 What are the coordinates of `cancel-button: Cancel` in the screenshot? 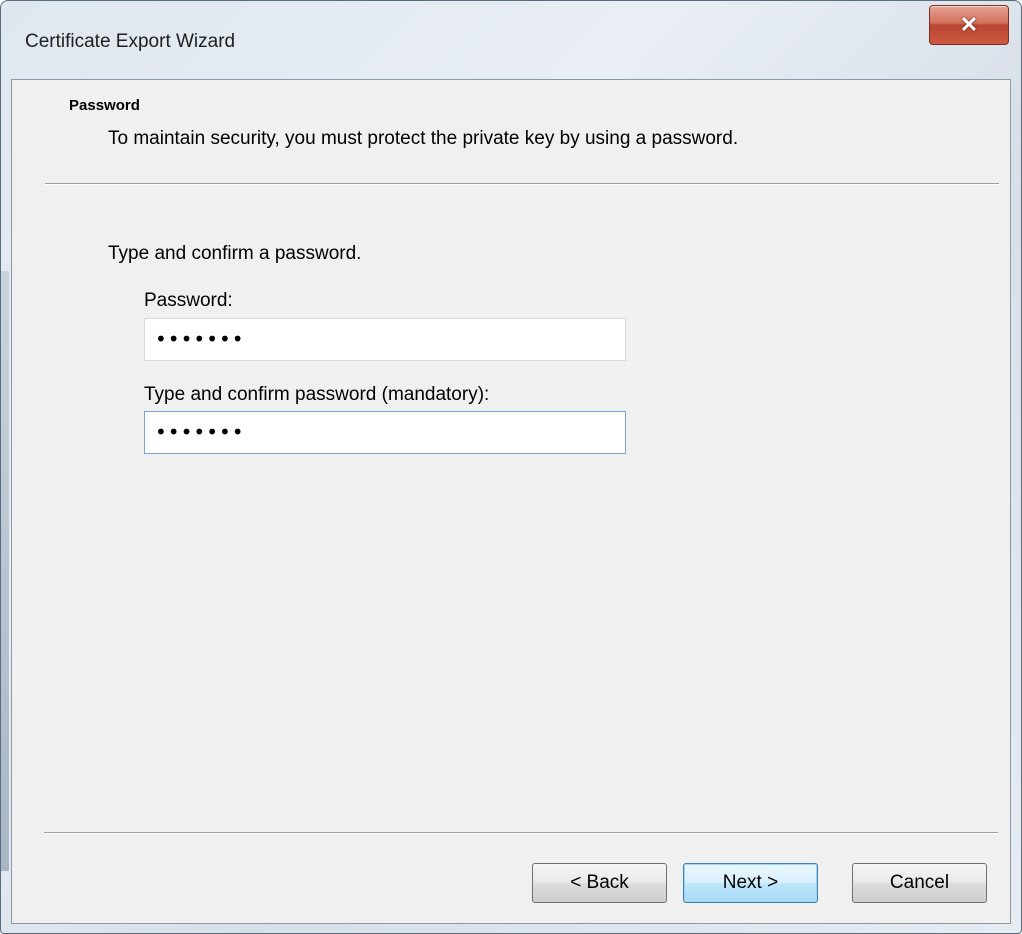 It's located at (919, 883).